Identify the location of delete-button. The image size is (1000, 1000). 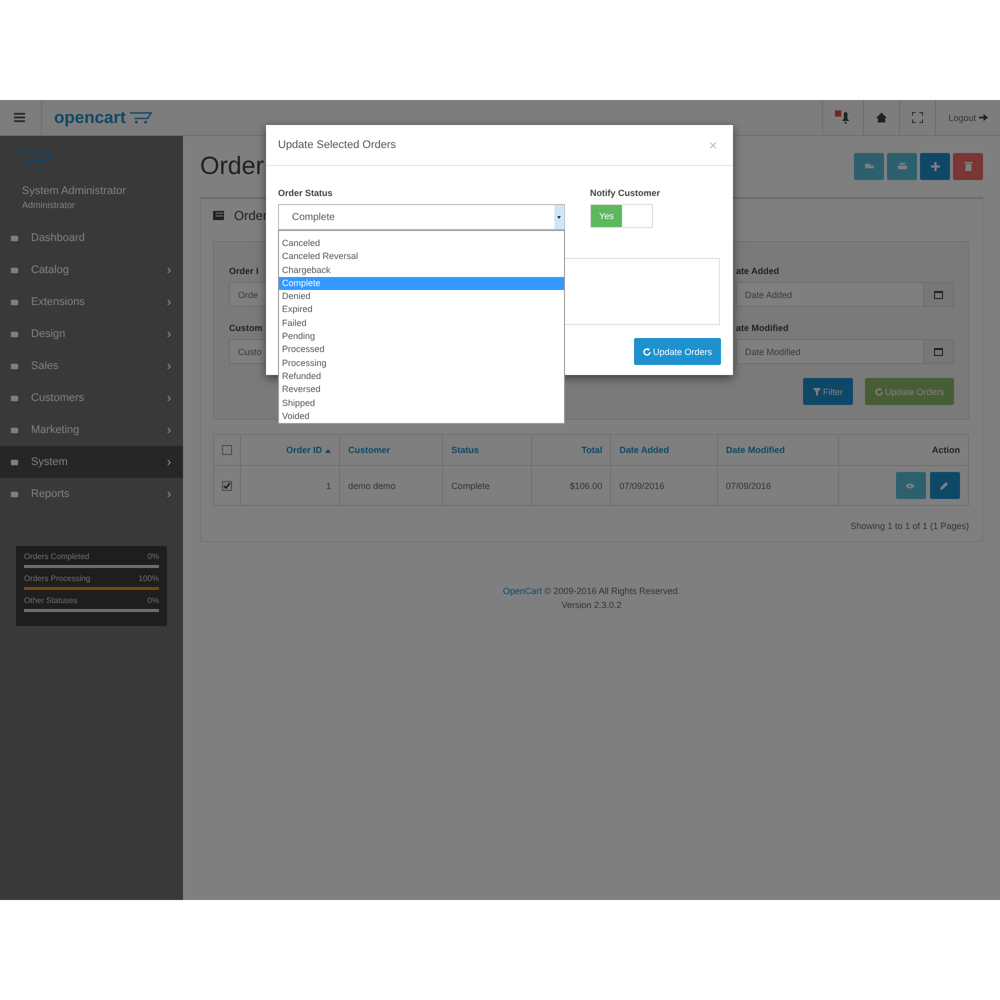
(968, 166).